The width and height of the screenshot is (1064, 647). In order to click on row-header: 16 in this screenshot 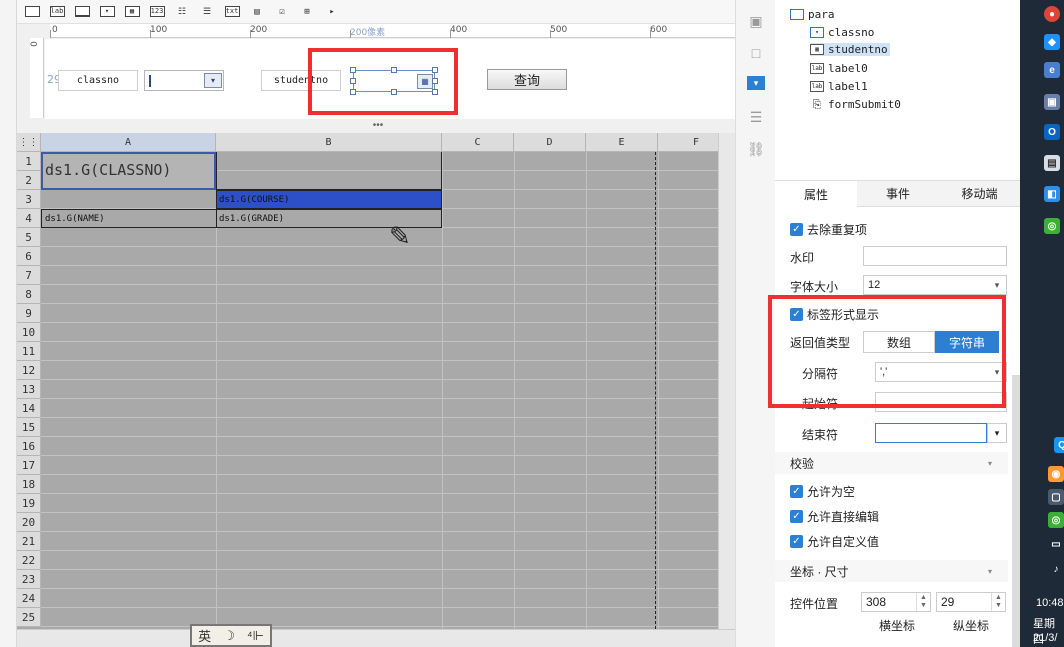, I will do `click(29, 446)`.